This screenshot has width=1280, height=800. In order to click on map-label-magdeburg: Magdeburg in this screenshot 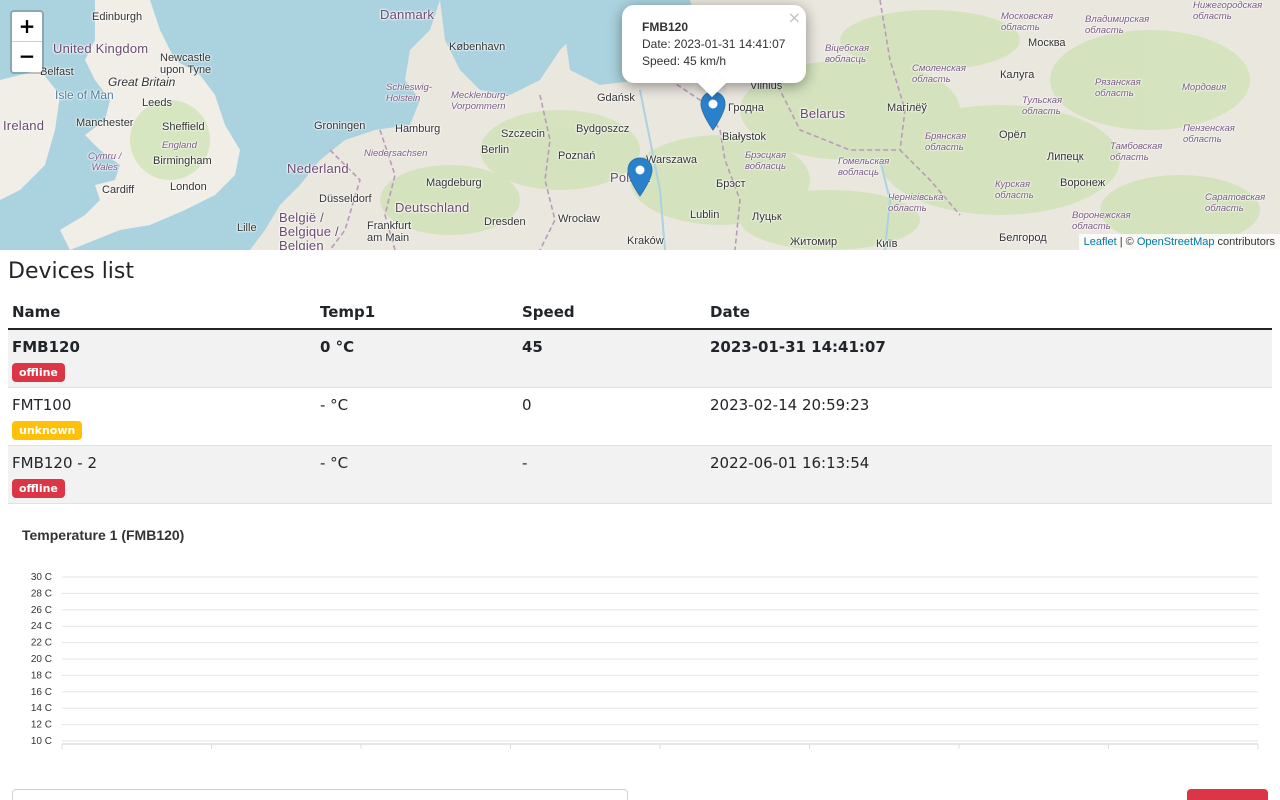, I will do `click(454, 183)`.